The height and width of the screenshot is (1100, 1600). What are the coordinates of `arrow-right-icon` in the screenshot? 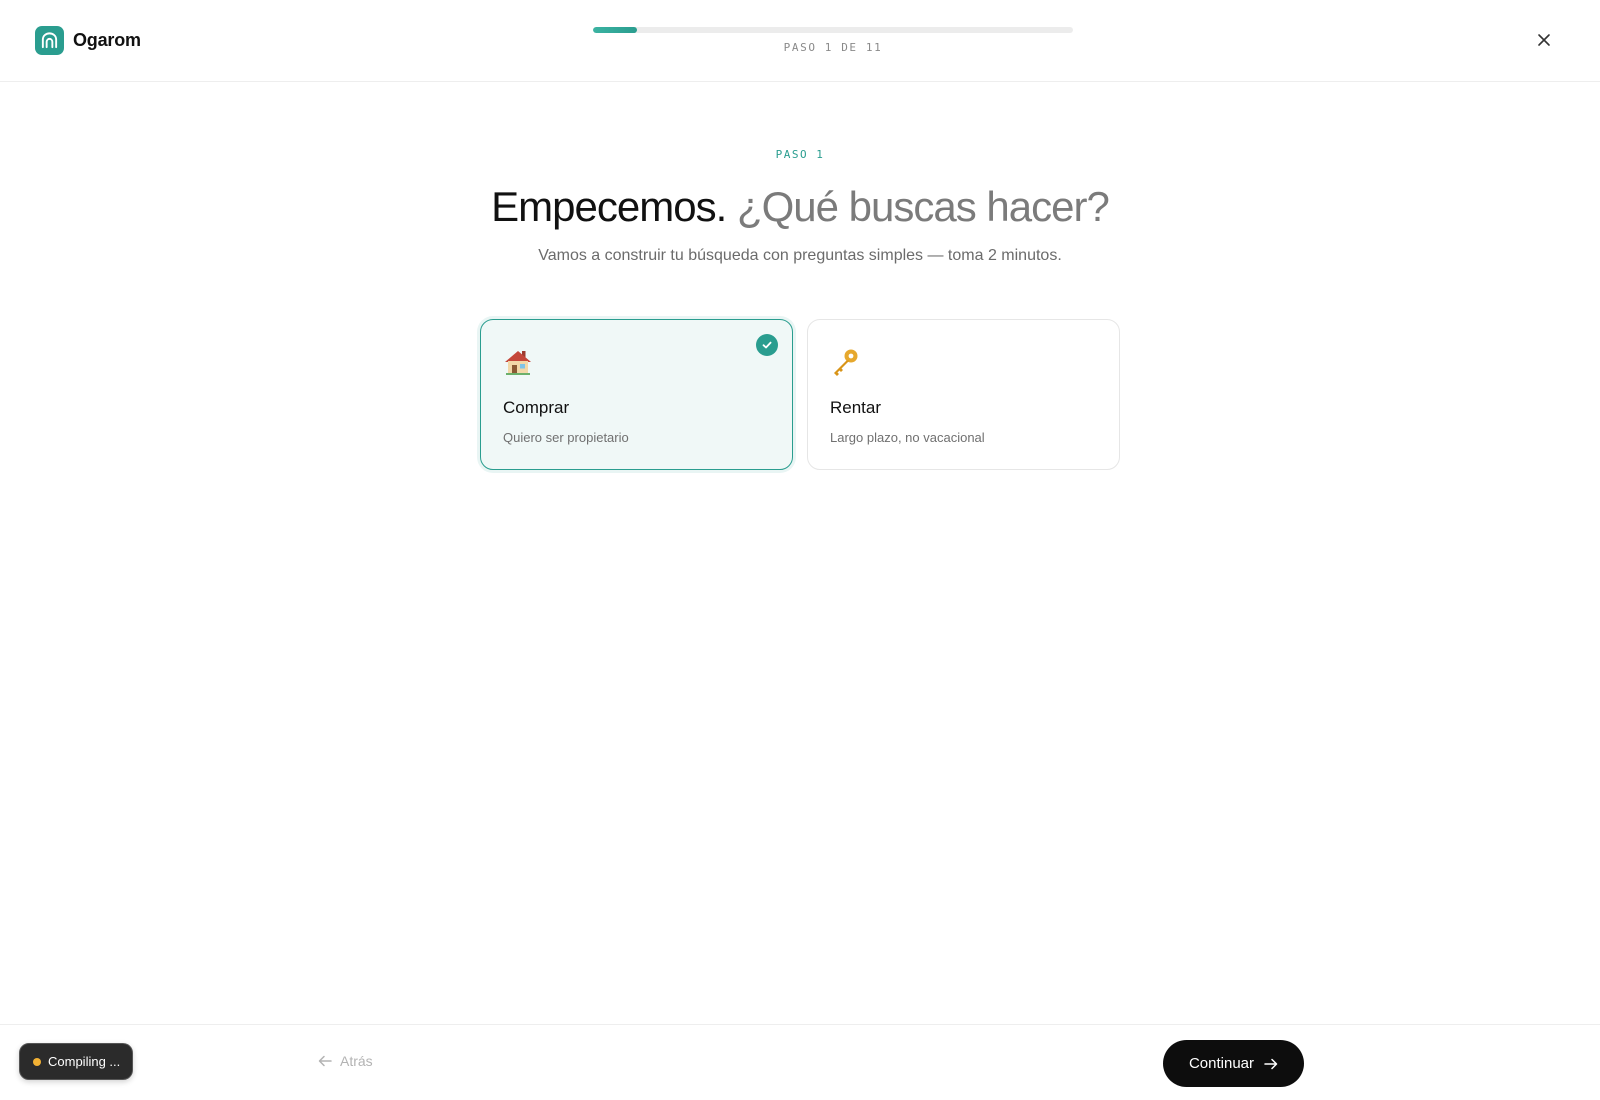 It's located at (1271, 1063).